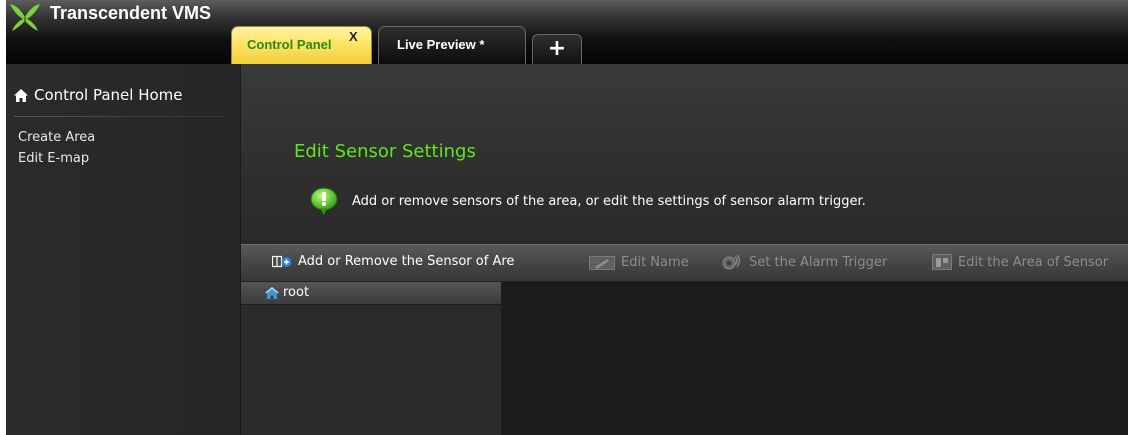 The height and width of the screenshot is (435, 1130). What do you see at coordinates (942, 262) in the screenshot?
I see `area-icon` at bounding box center [942, 262].